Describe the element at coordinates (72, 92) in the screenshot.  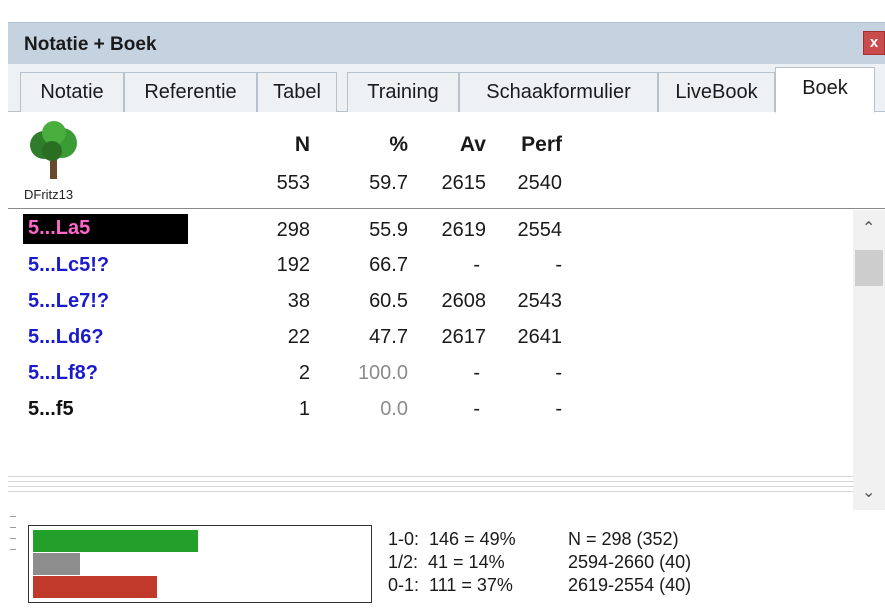
I see `tab-notatie: Notatie` at that location.